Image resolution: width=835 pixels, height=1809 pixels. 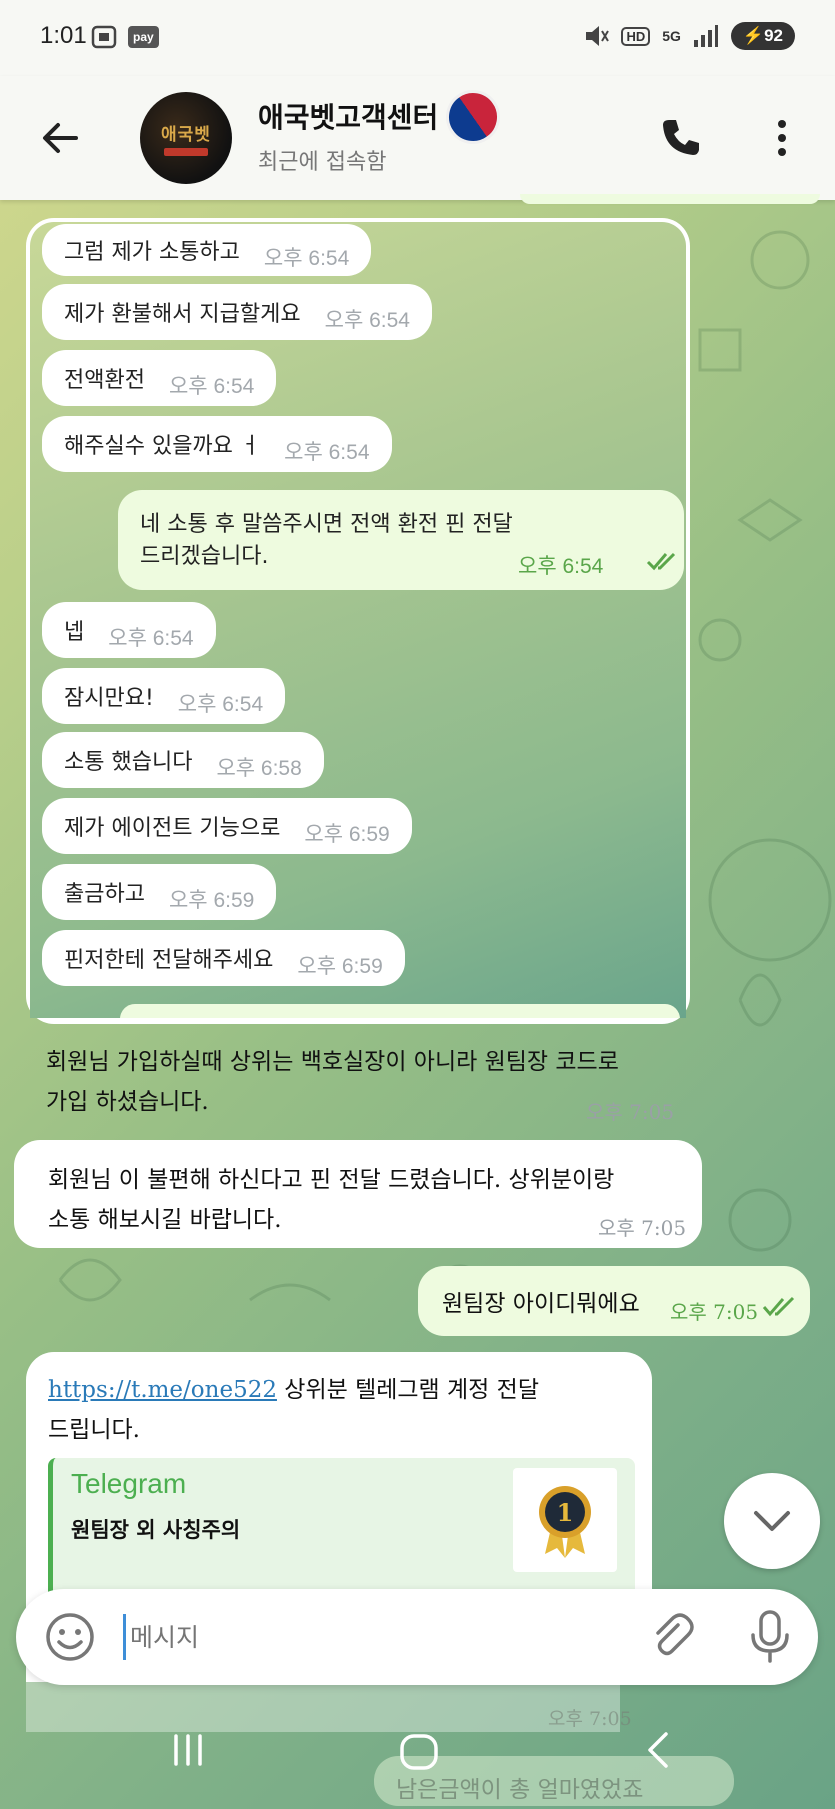 I want to click on message-text: 상위분 텔레그램 계정 전달, so click(x=407, y=1390).